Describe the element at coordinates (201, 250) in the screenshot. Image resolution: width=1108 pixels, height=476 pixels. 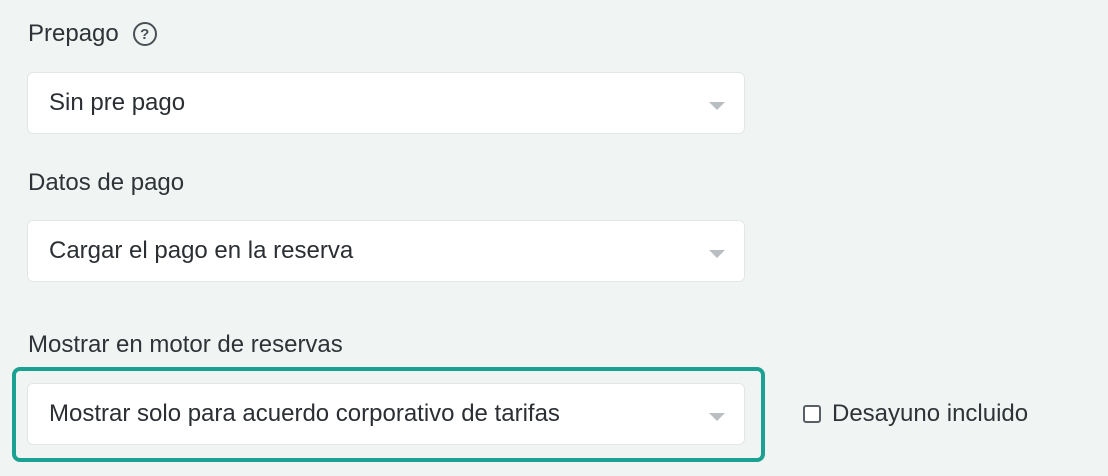
I see `datos-pago-selected-value: Cargar el pago en la reserva` at that location.